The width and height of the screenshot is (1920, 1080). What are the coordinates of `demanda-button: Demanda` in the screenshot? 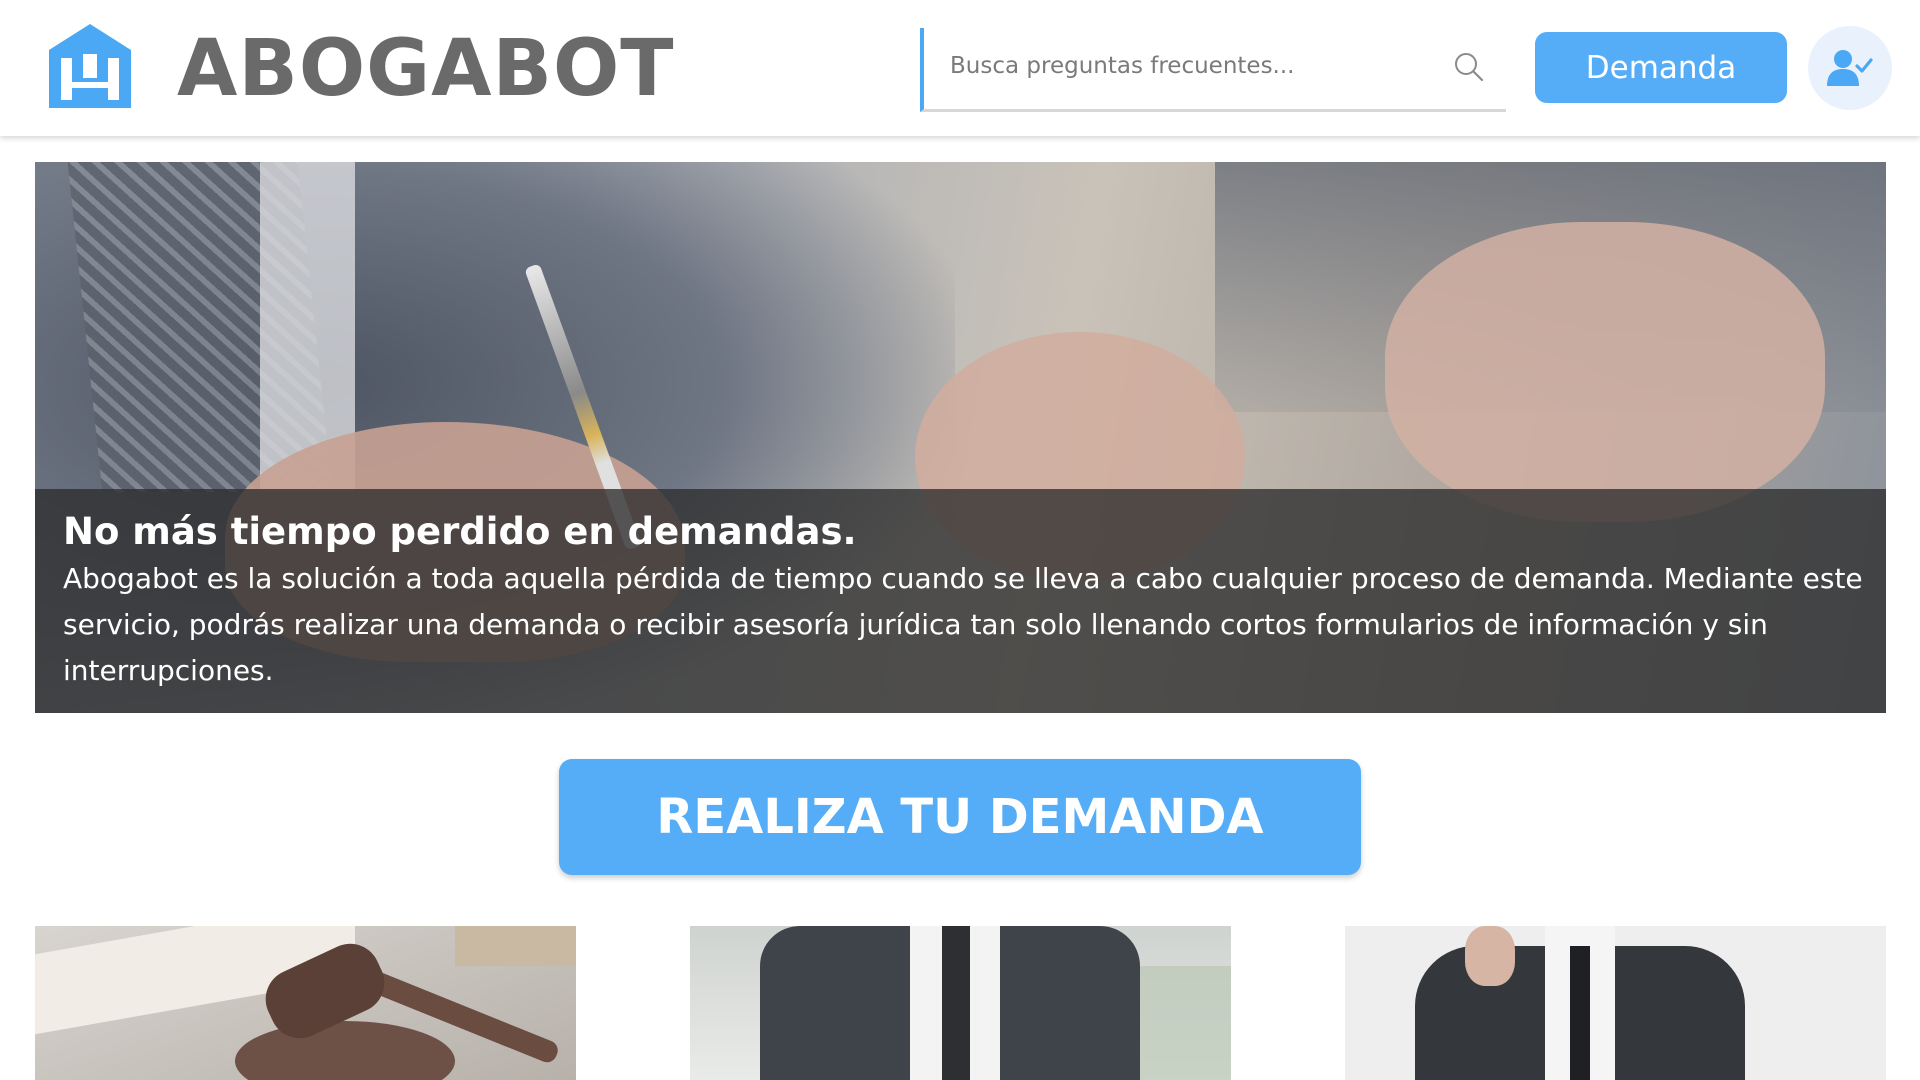 It's located at (1661, 67).